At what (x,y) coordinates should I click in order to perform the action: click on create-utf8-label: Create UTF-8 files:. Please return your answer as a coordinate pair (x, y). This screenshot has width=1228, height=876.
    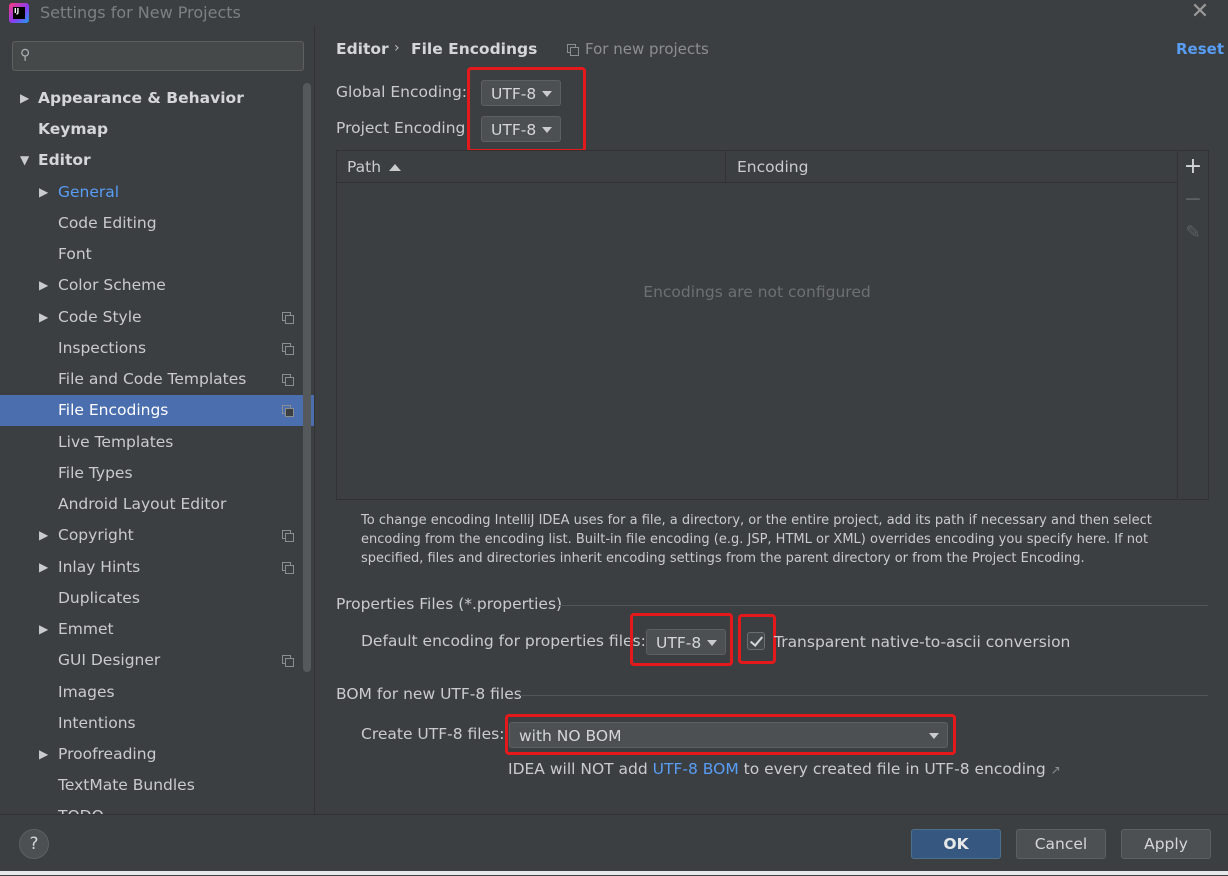
    Looking at the image, I should click on (433, 734).